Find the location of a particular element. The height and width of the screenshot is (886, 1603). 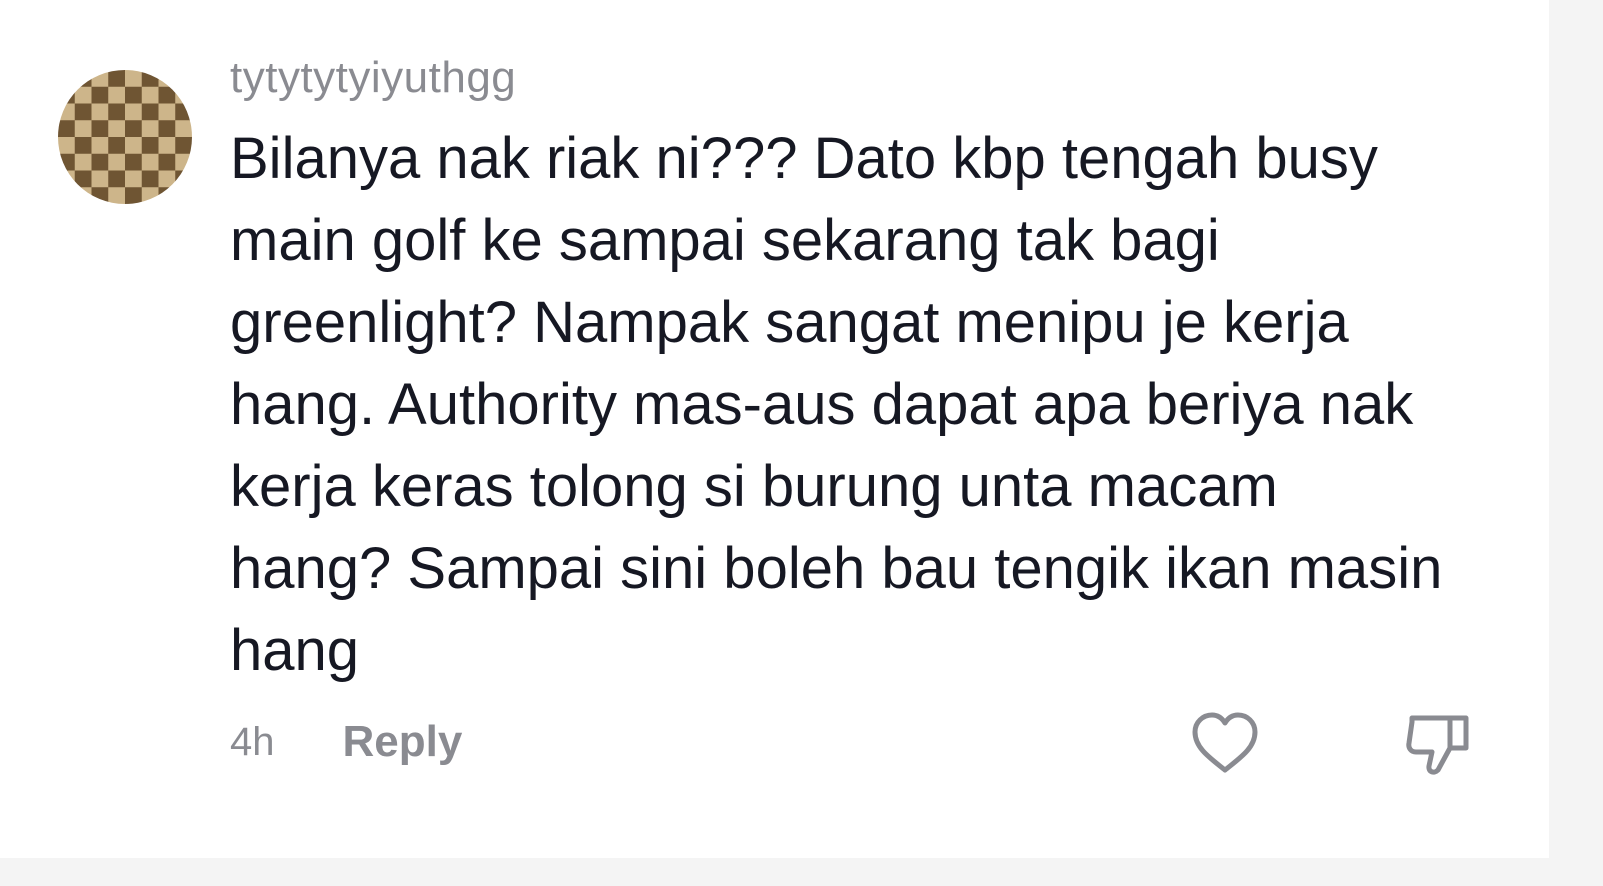

screen-edge-bottom is located at coordinates (801, 872).